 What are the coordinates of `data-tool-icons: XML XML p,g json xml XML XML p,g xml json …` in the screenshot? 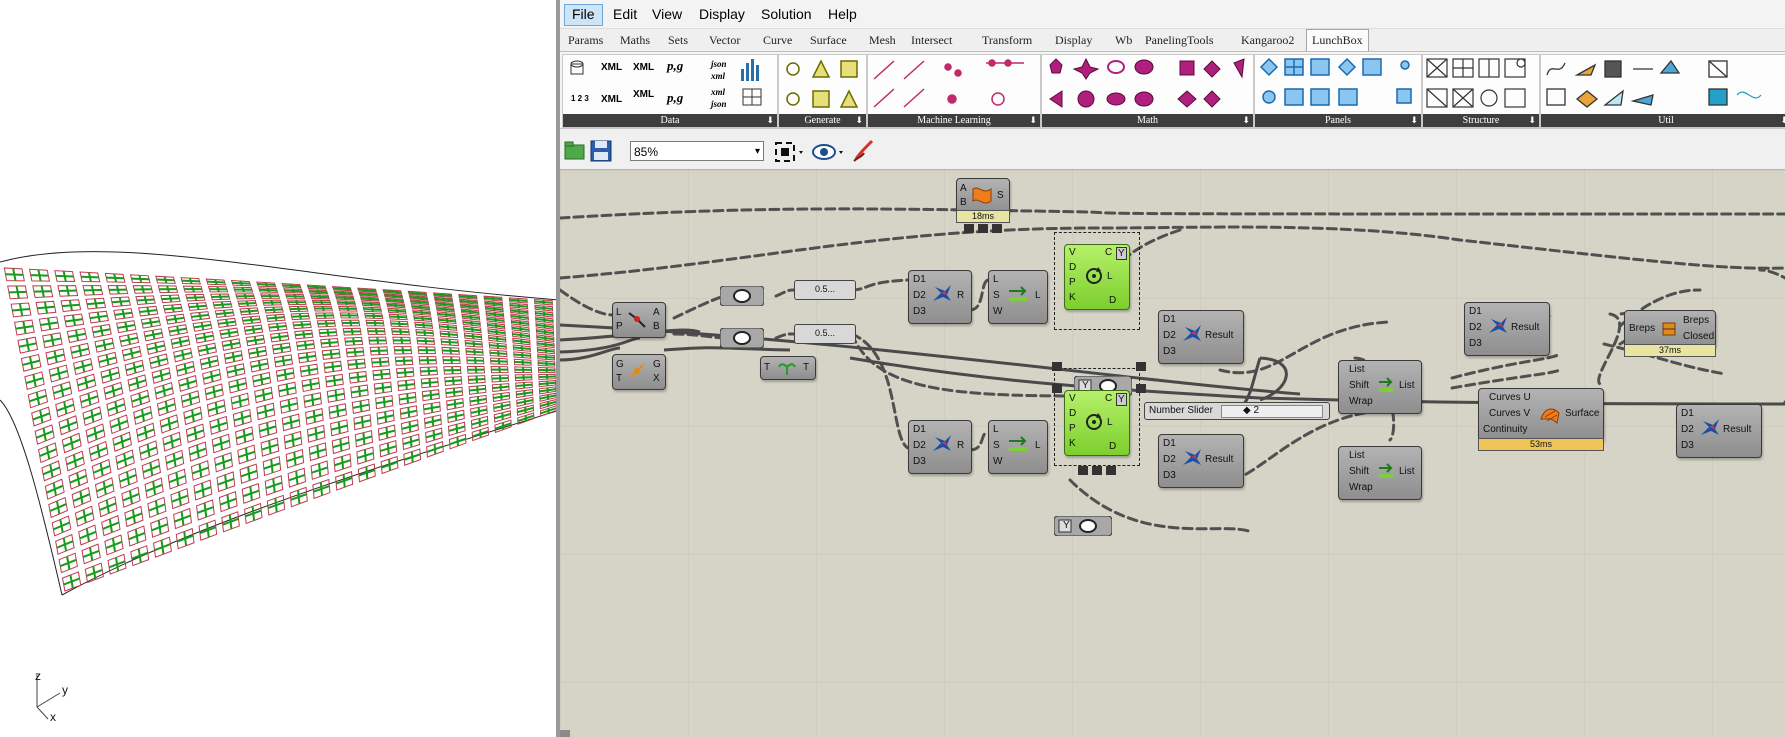 It's located at (670, 84).